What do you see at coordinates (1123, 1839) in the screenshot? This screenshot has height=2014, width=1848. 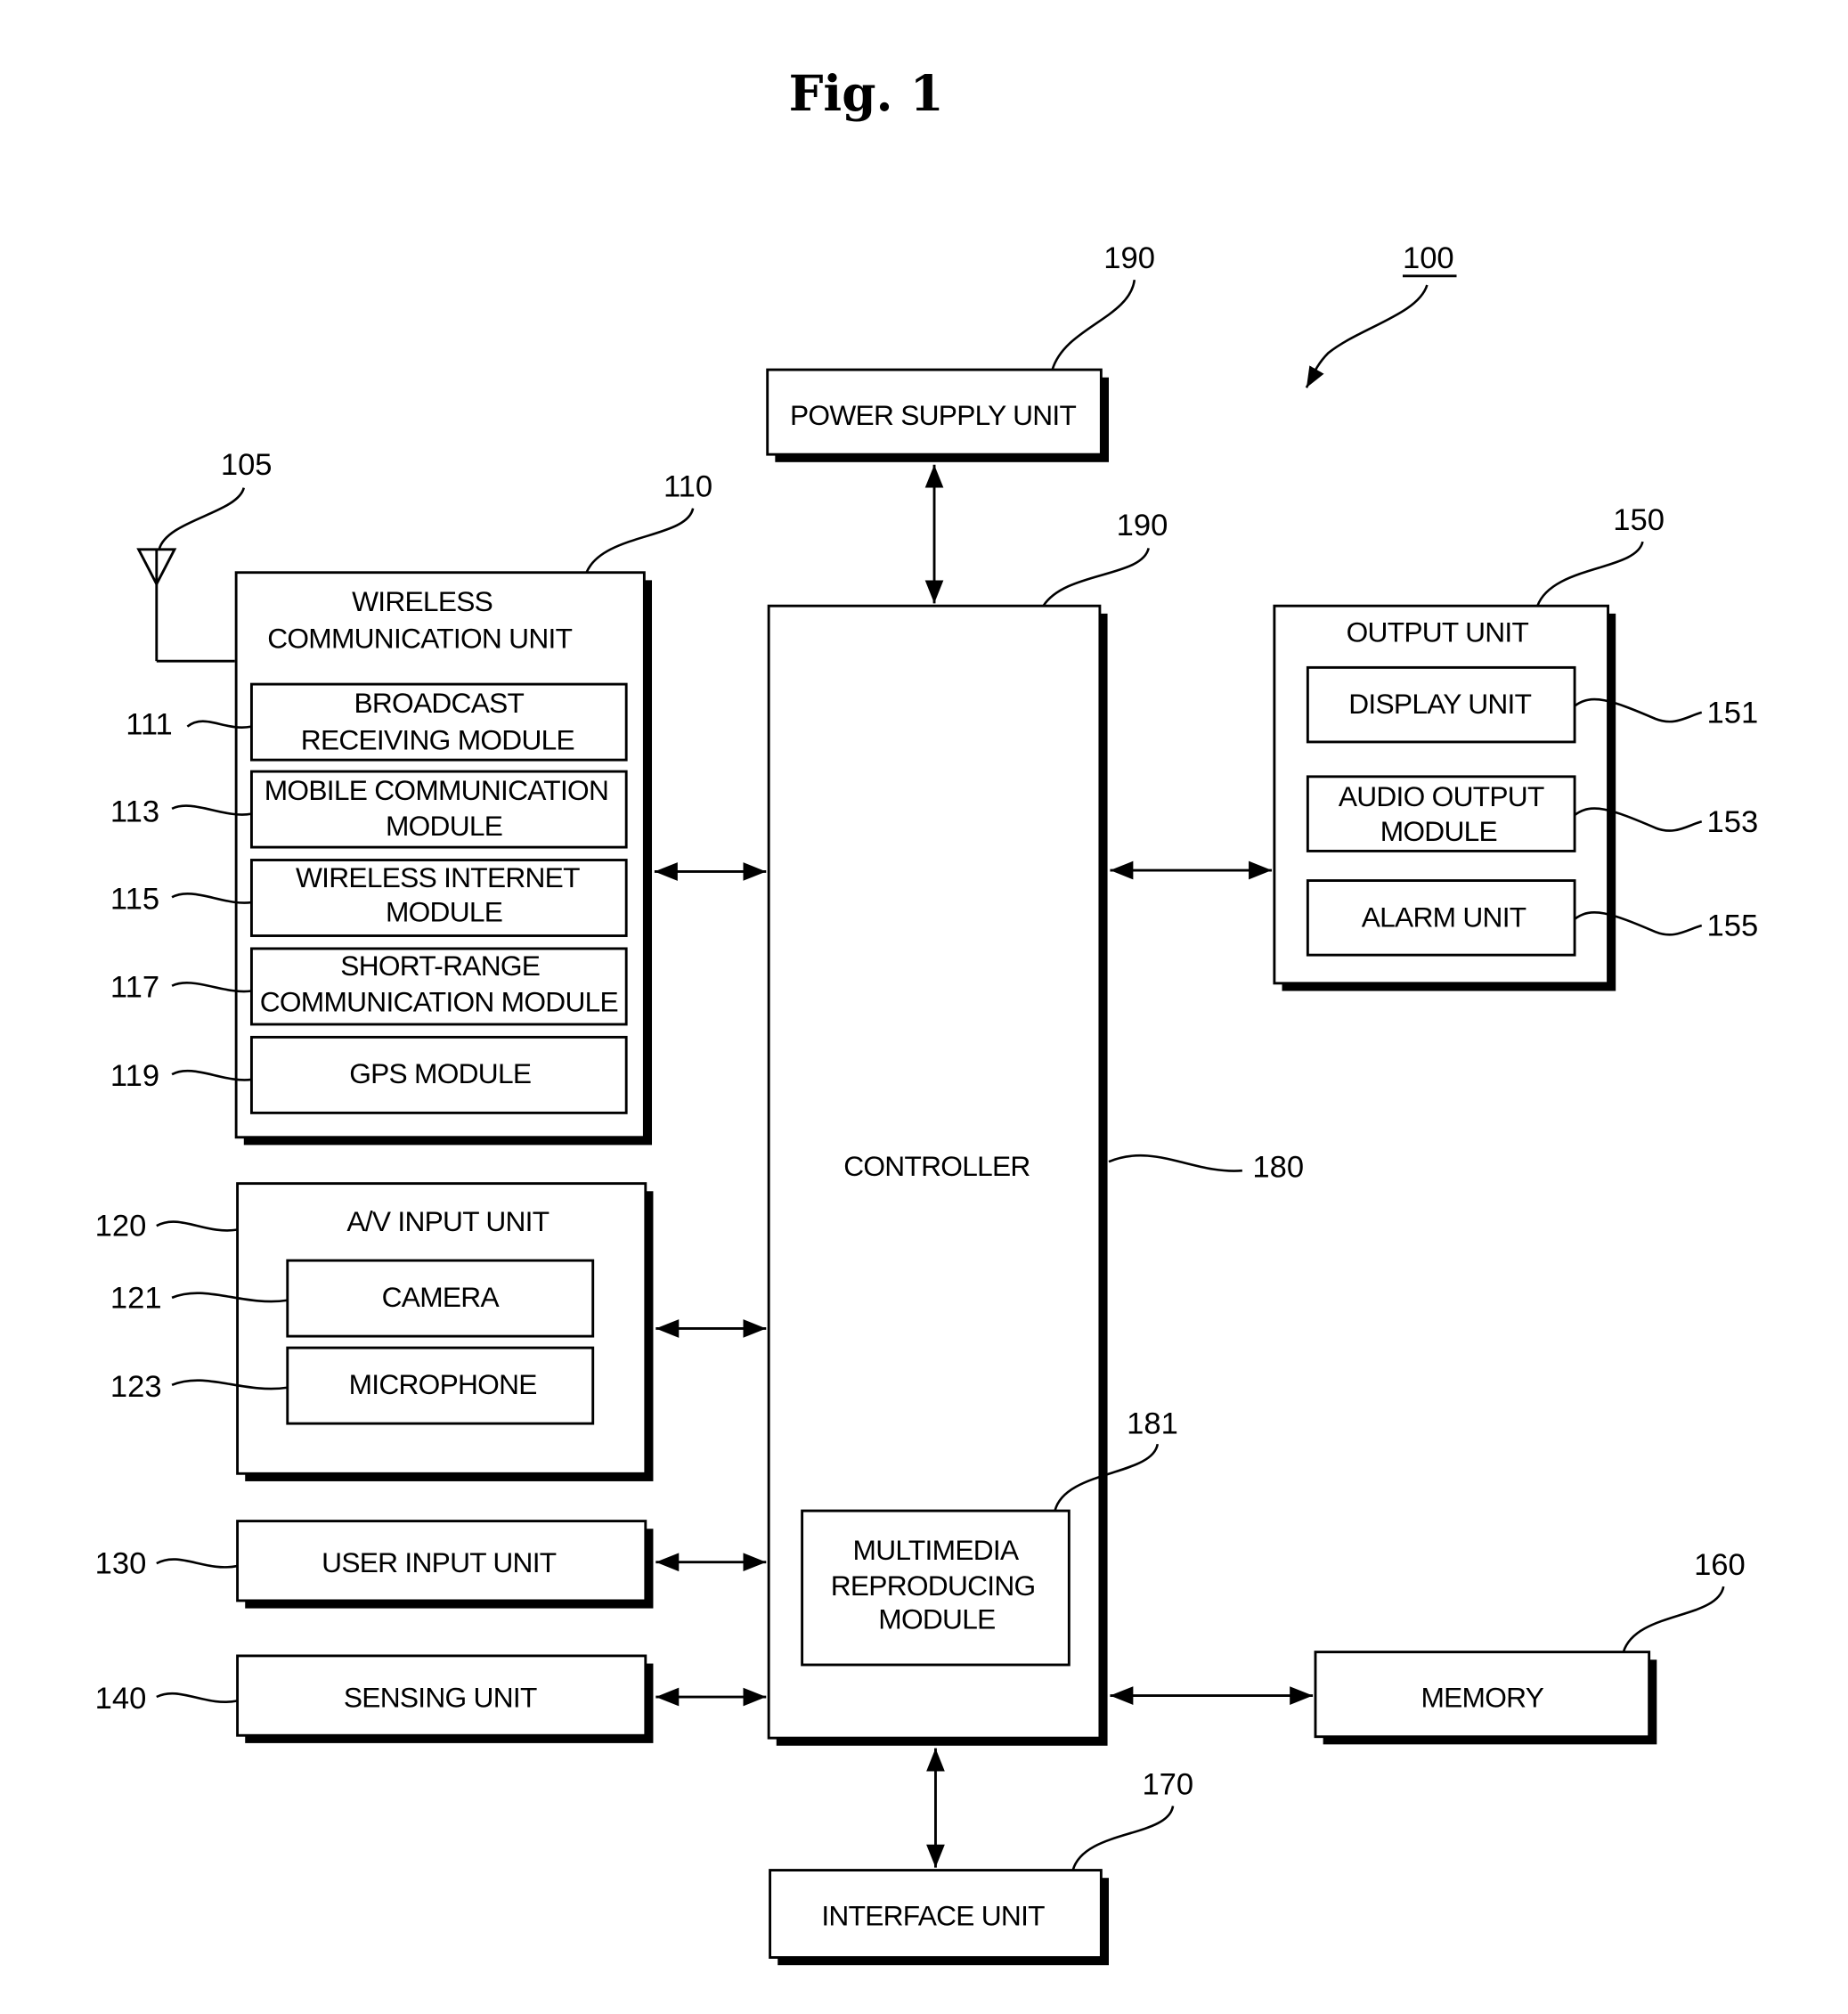 I see `interface-leader` at bounding box center [1123, 1839].